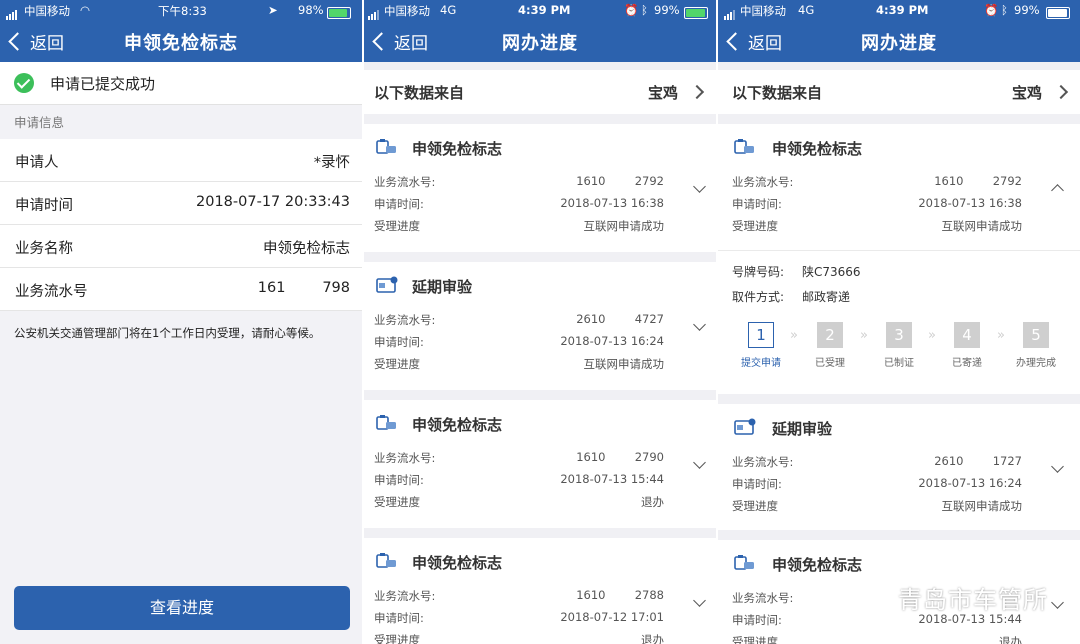  What do you see at coordinates (831, 272) in the screenshot?
I see `plate-value: 陕C73666` at bounding box center [831, 272].